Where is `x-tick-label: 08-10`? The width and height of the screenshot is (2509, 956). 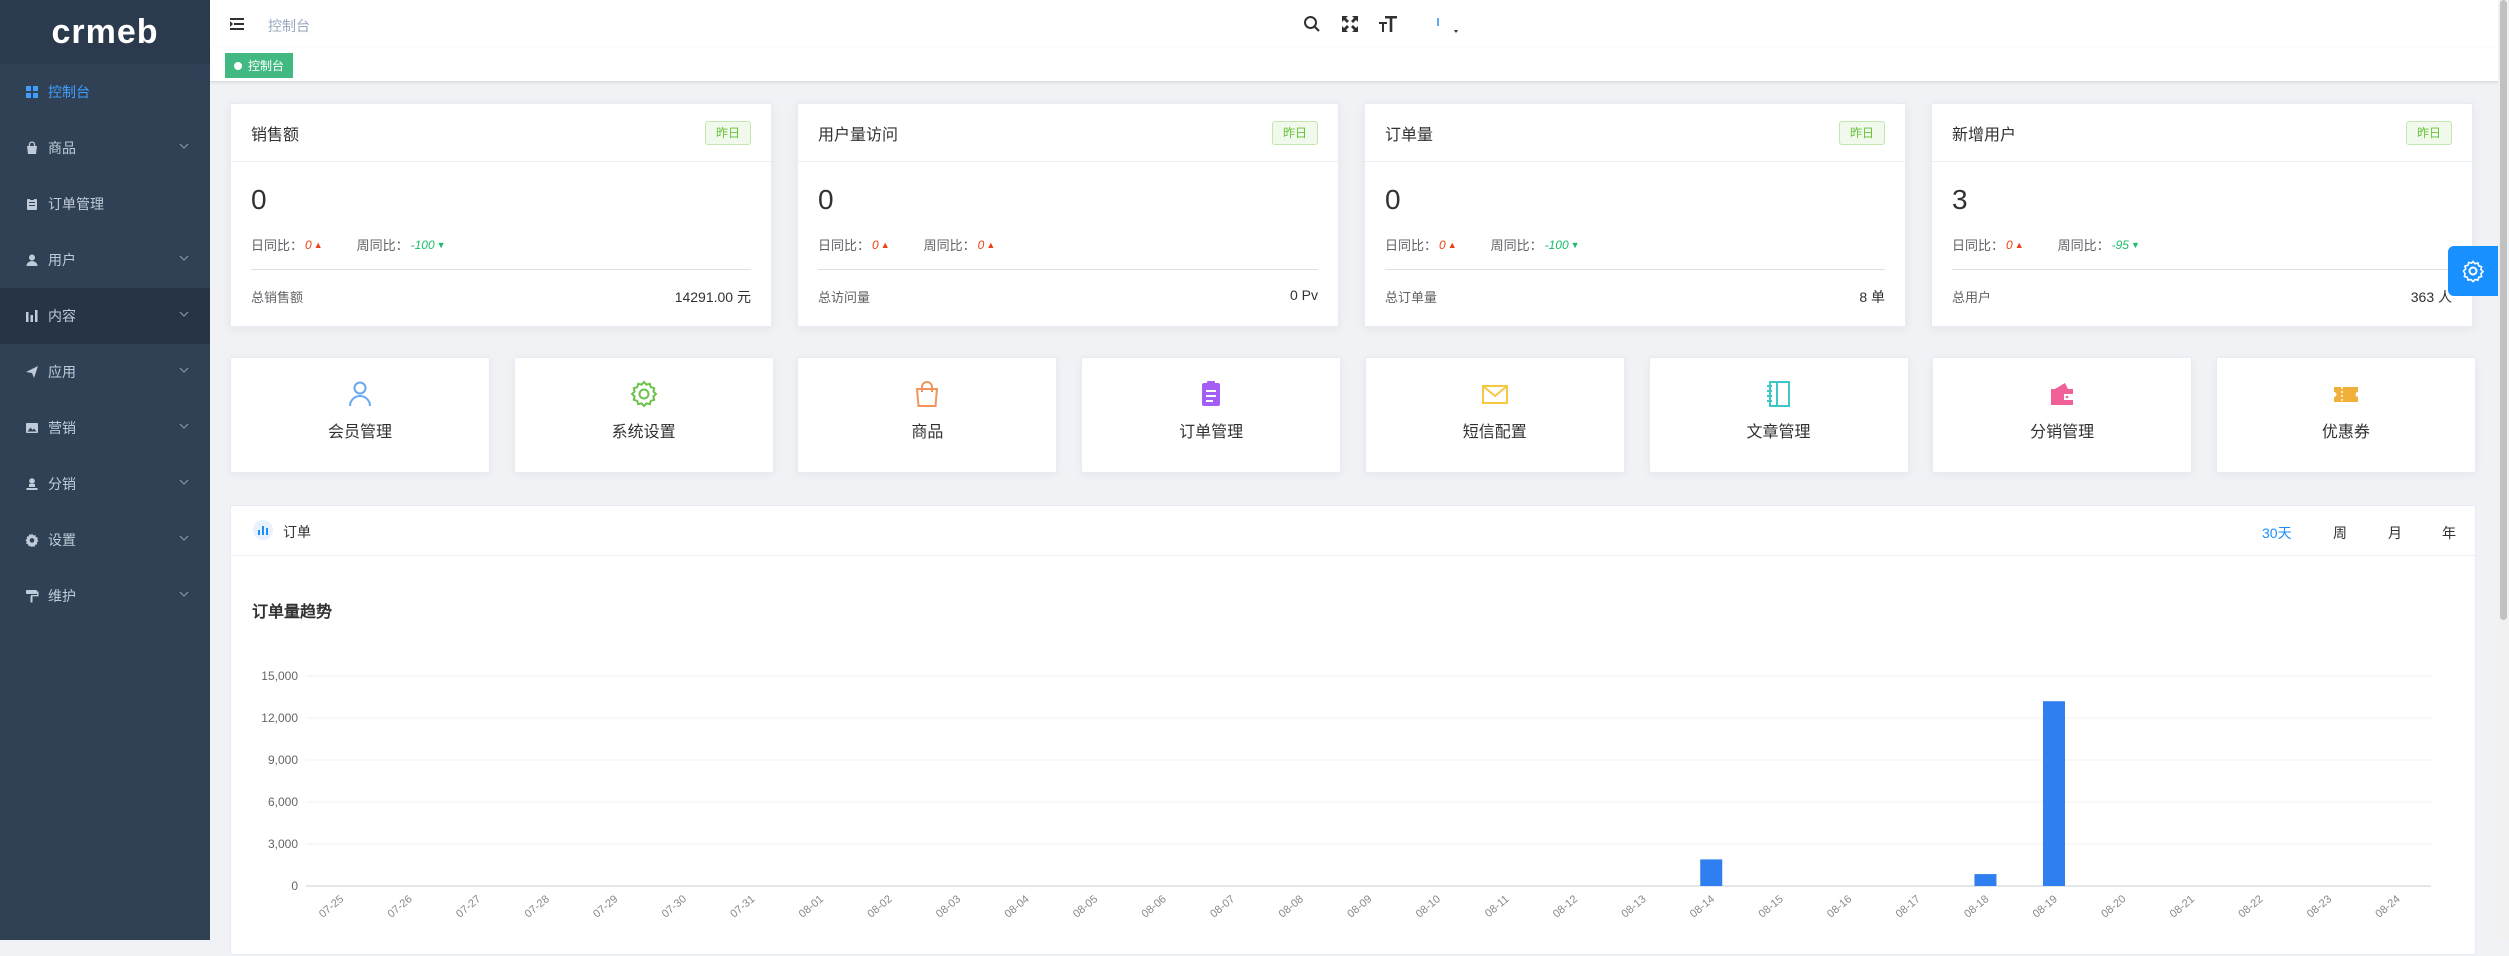
x-tick-label: 08-10 is located at coordinates (1428, 906).